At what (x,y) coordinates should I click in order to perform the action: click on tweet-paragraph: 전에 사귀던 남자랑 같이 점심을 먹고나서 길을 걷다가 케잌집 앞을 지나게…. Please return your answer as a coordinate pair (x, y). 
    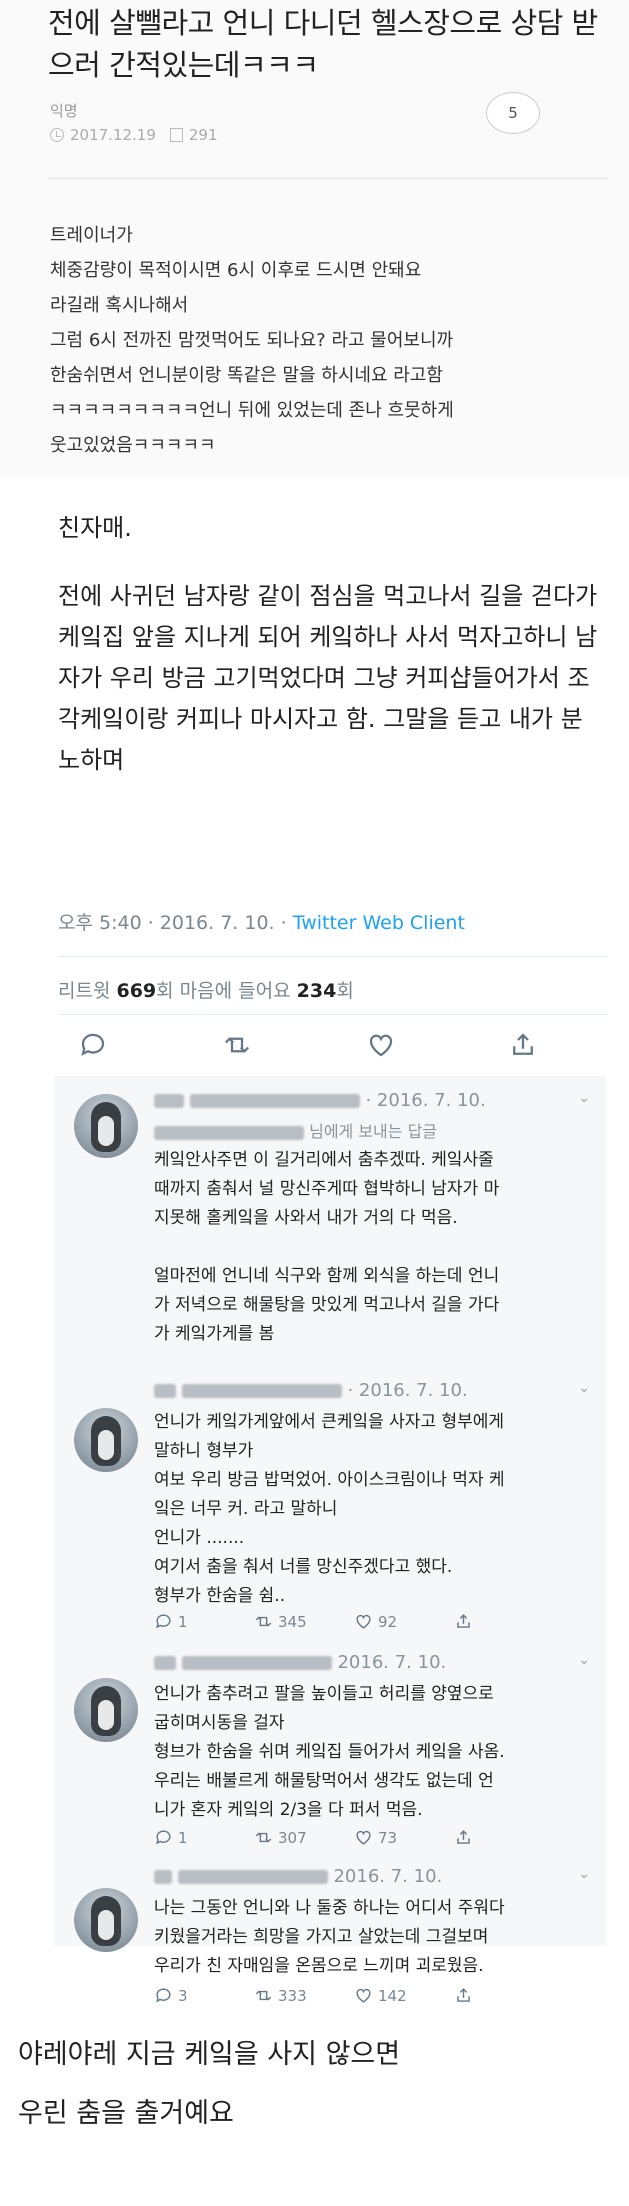
    Looking at the image, I should click on (328, 678).